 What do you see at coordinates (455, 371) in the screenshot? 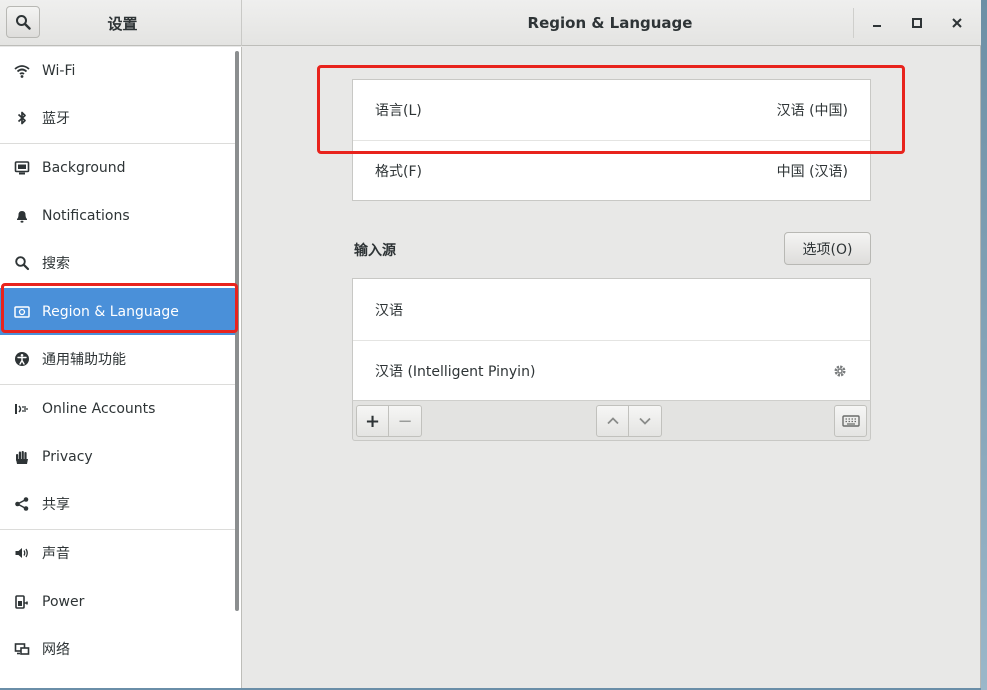
I see `input-source-label: 汉语 (Intelligent Pinyin)` at bounding box center [455, 371].